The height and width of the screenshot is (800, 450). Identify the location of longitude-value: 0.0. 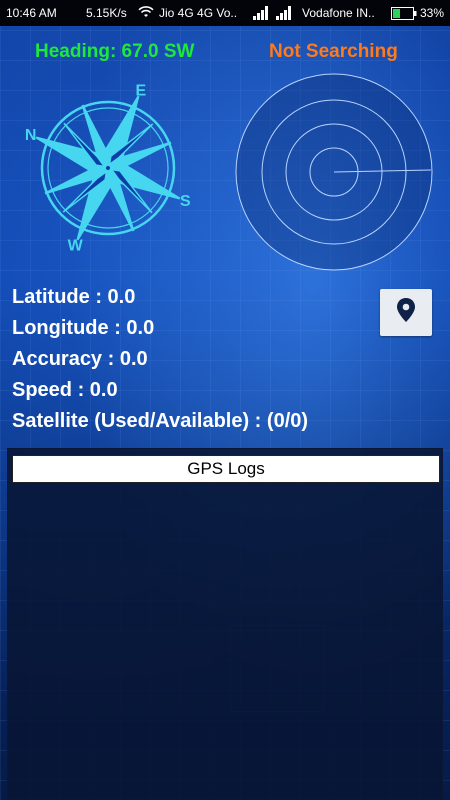
(140, 328).